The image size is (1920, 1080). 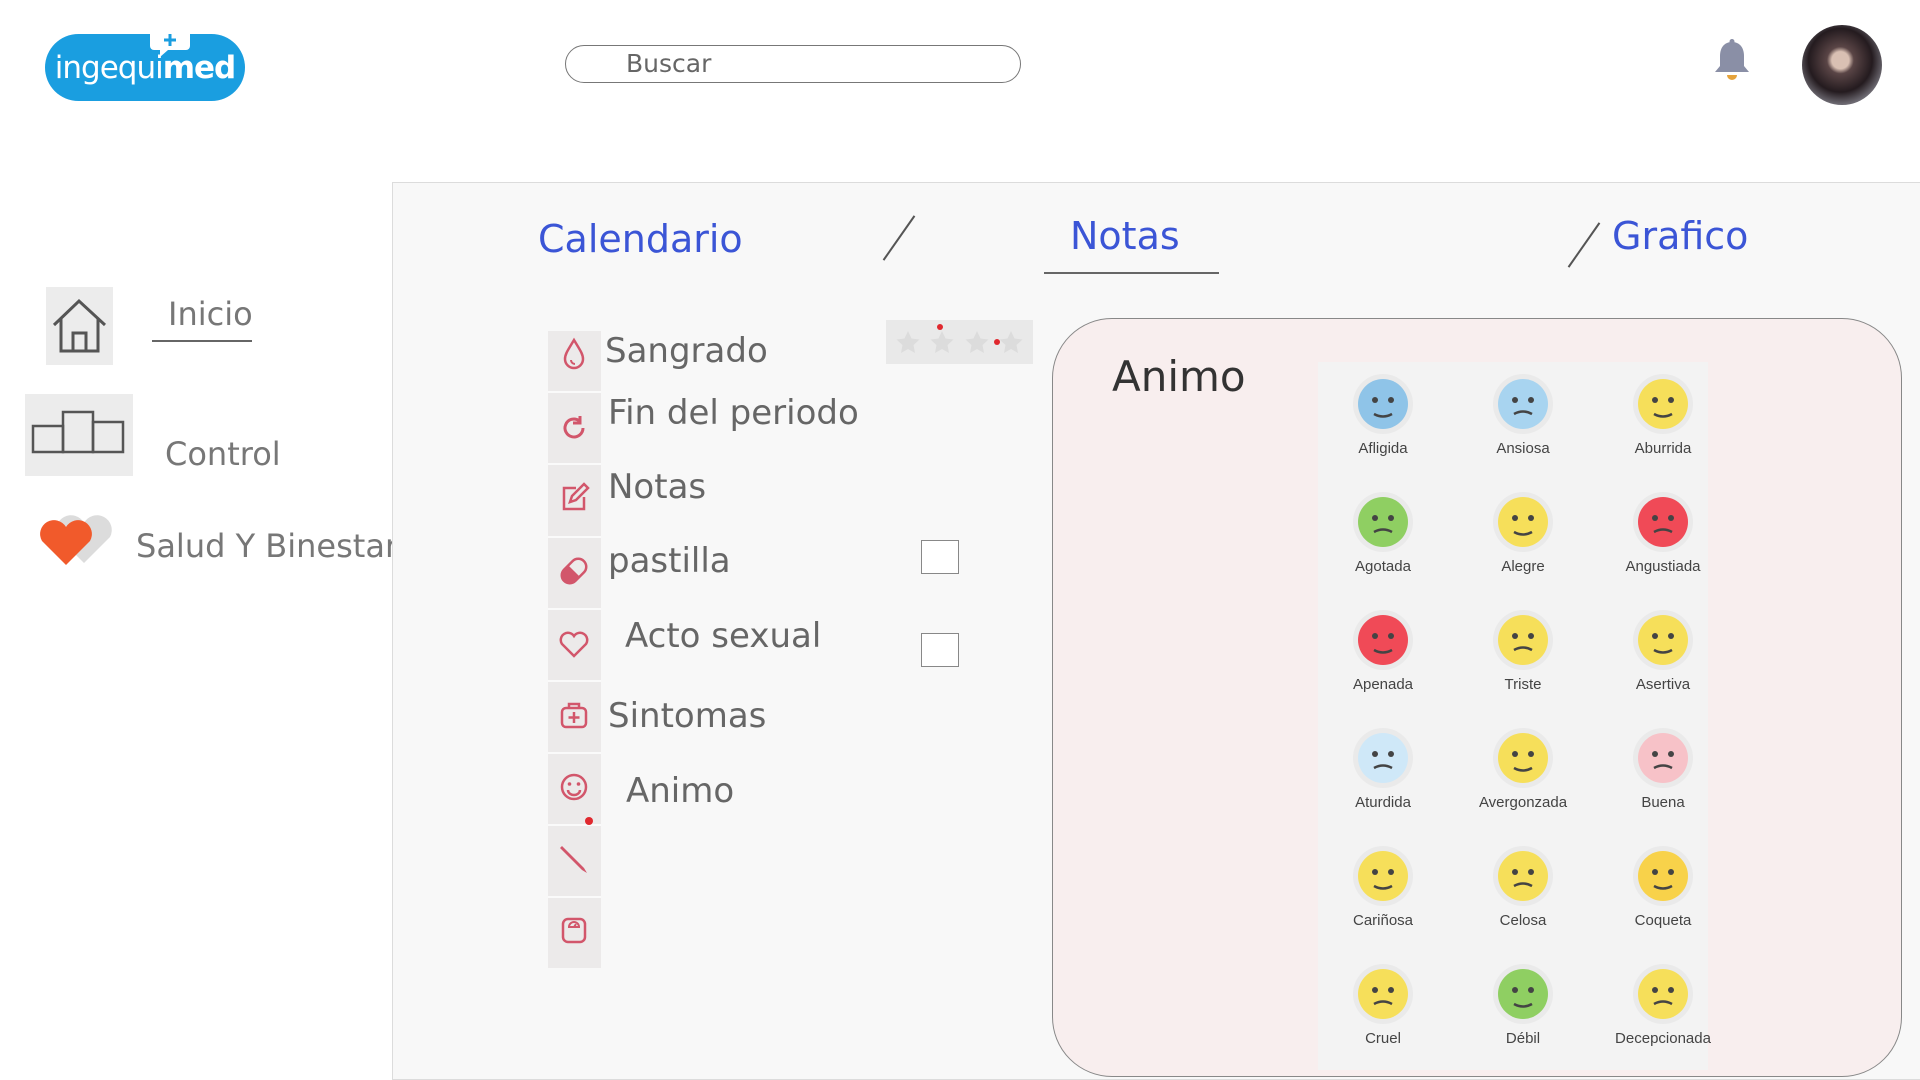 What do you see at coordinates (589, 821) in the screenshot?
I see `animo-indicator-dot` at bounding box center [589, 821].